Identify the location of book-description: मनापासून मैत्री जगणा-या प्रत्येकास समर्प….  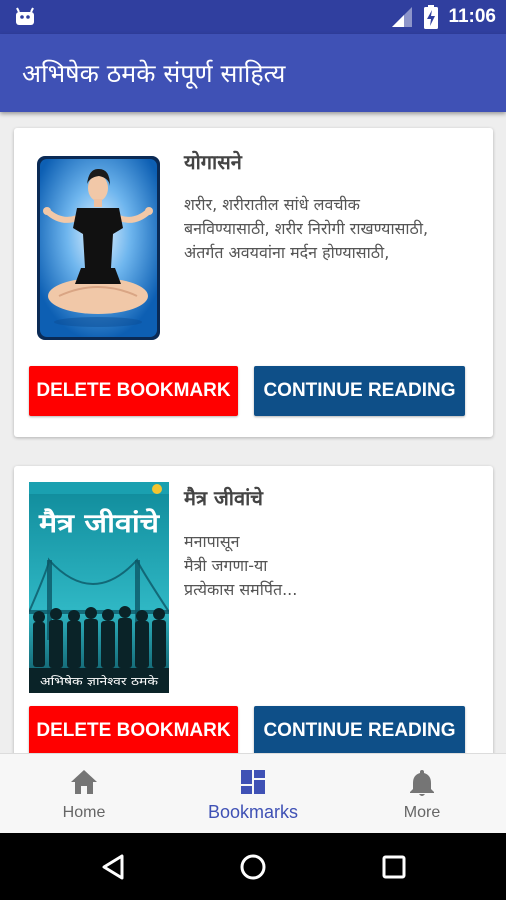
(241, 565).